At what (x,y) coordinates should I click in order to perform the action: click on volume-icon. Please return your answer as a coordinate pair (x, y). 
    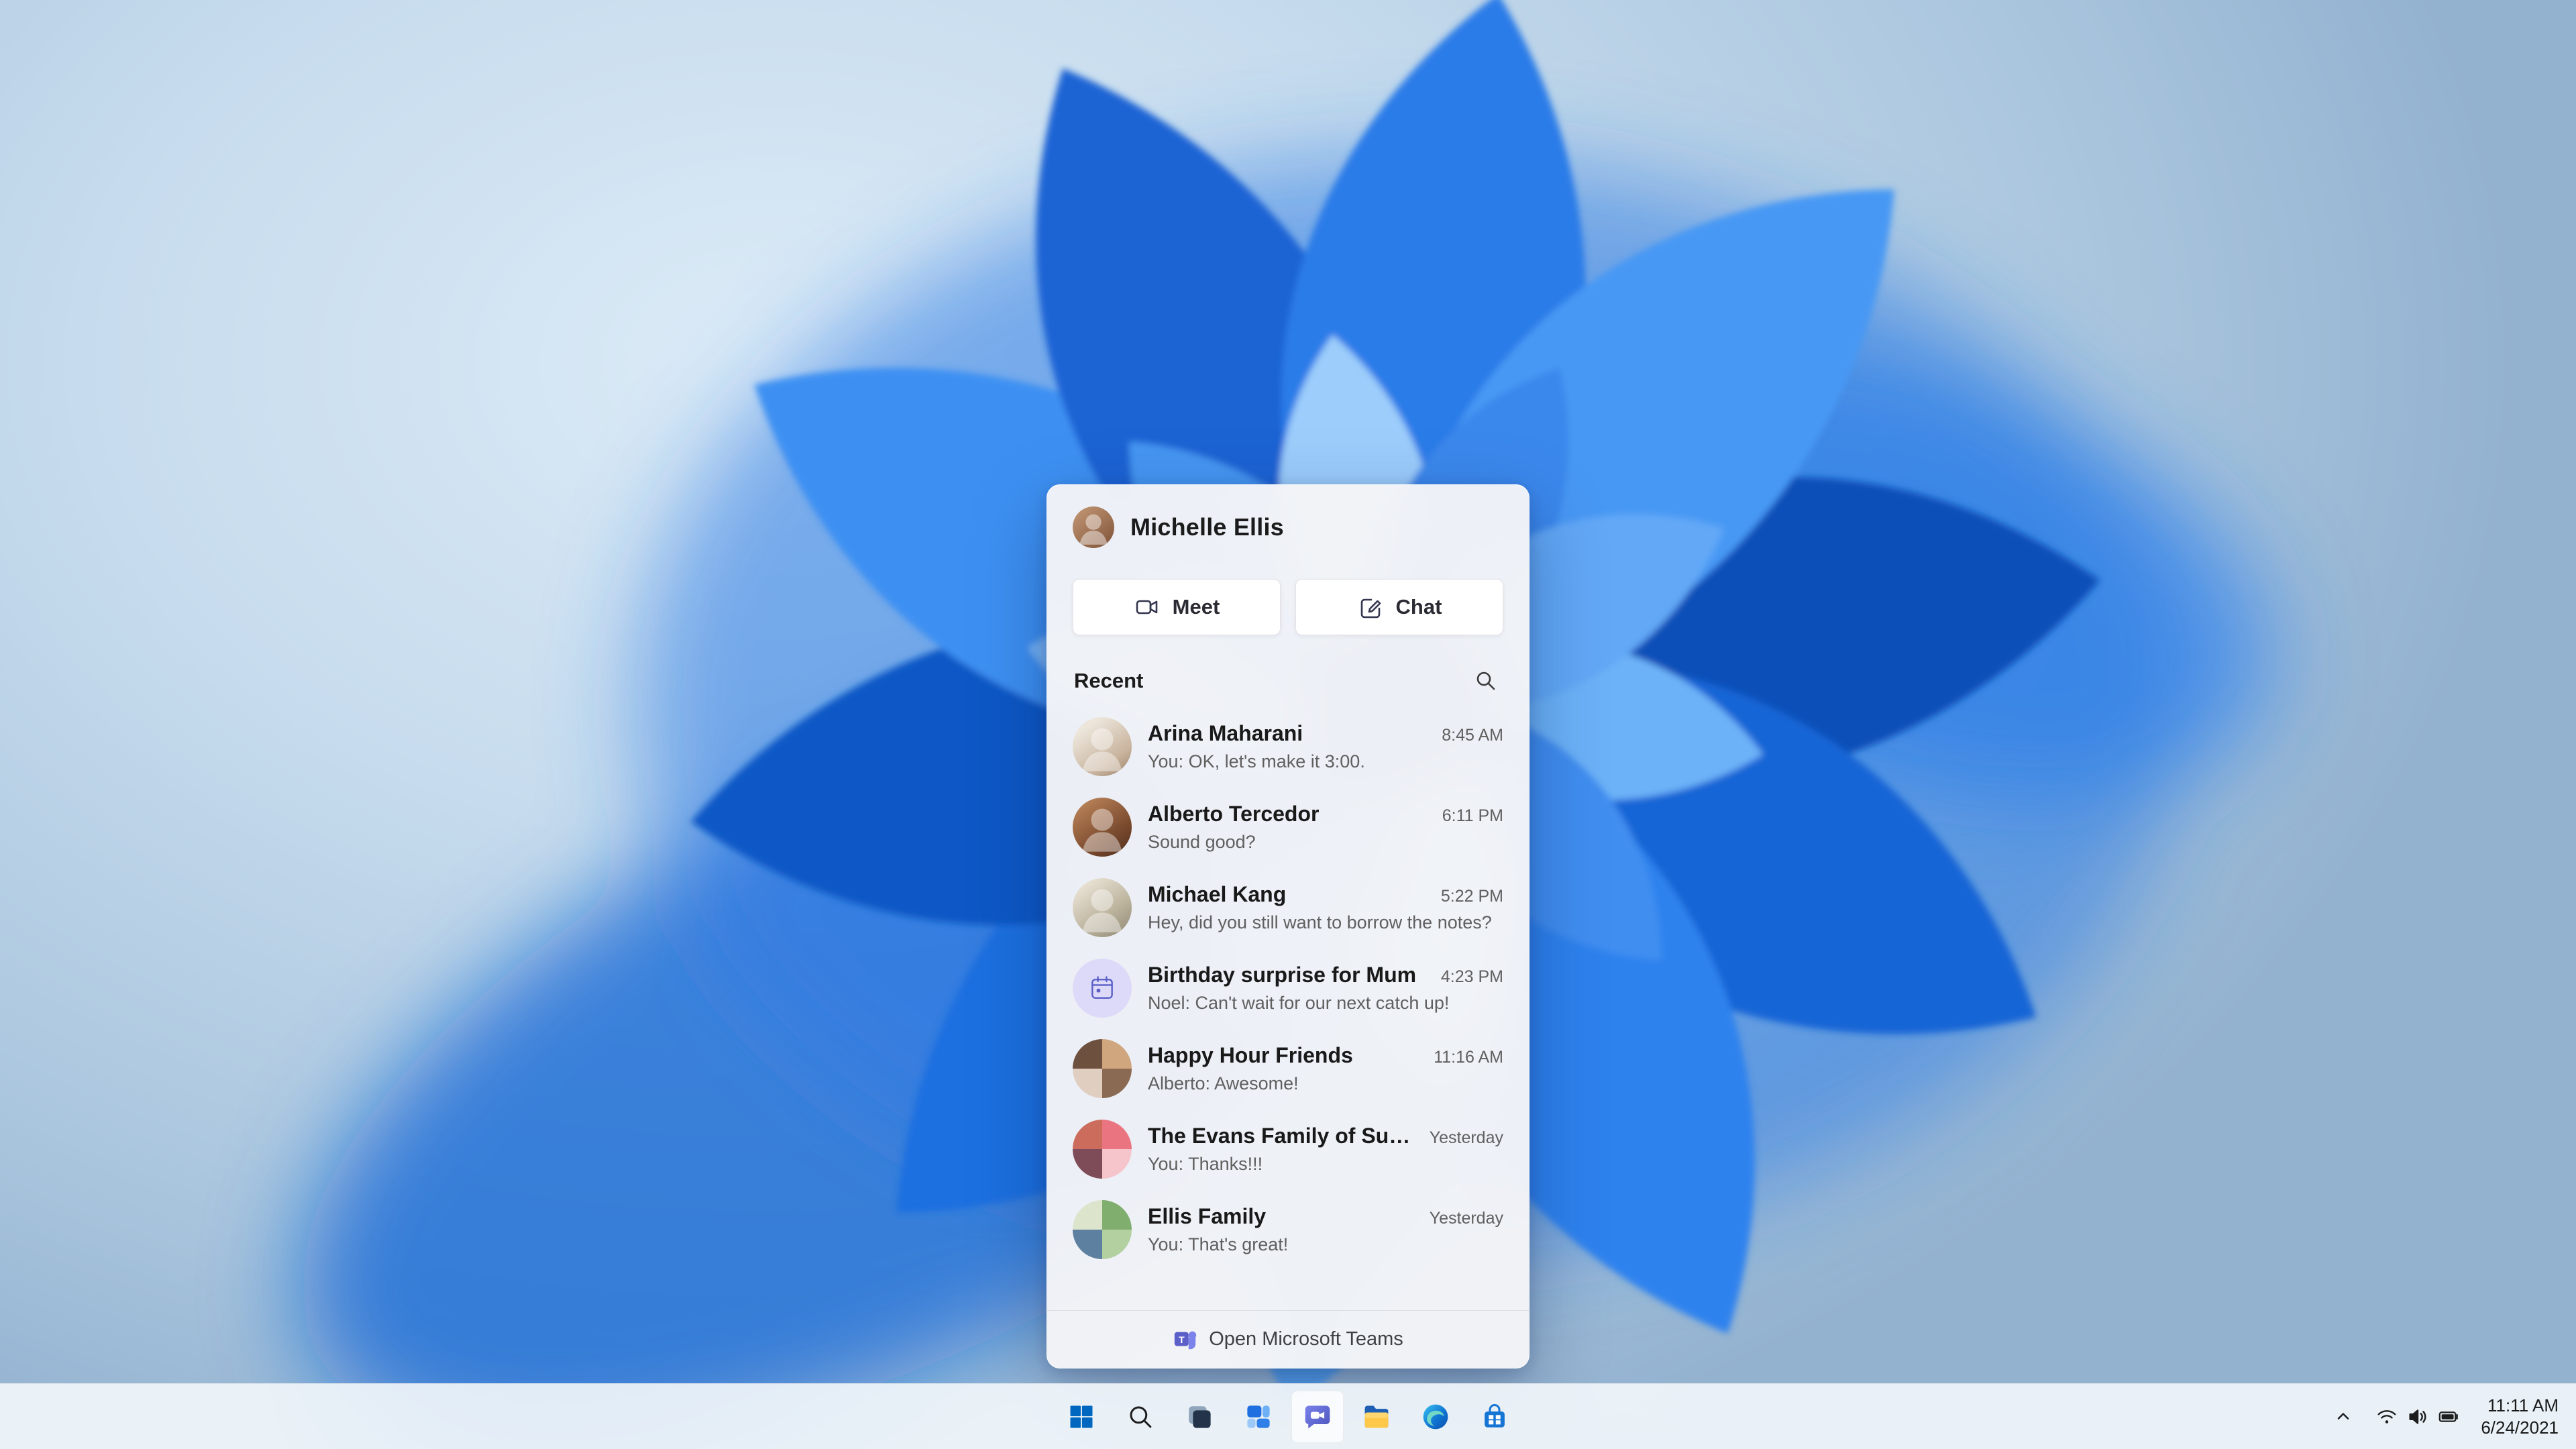
    Looking at the image, I should click on (2417, 1417).